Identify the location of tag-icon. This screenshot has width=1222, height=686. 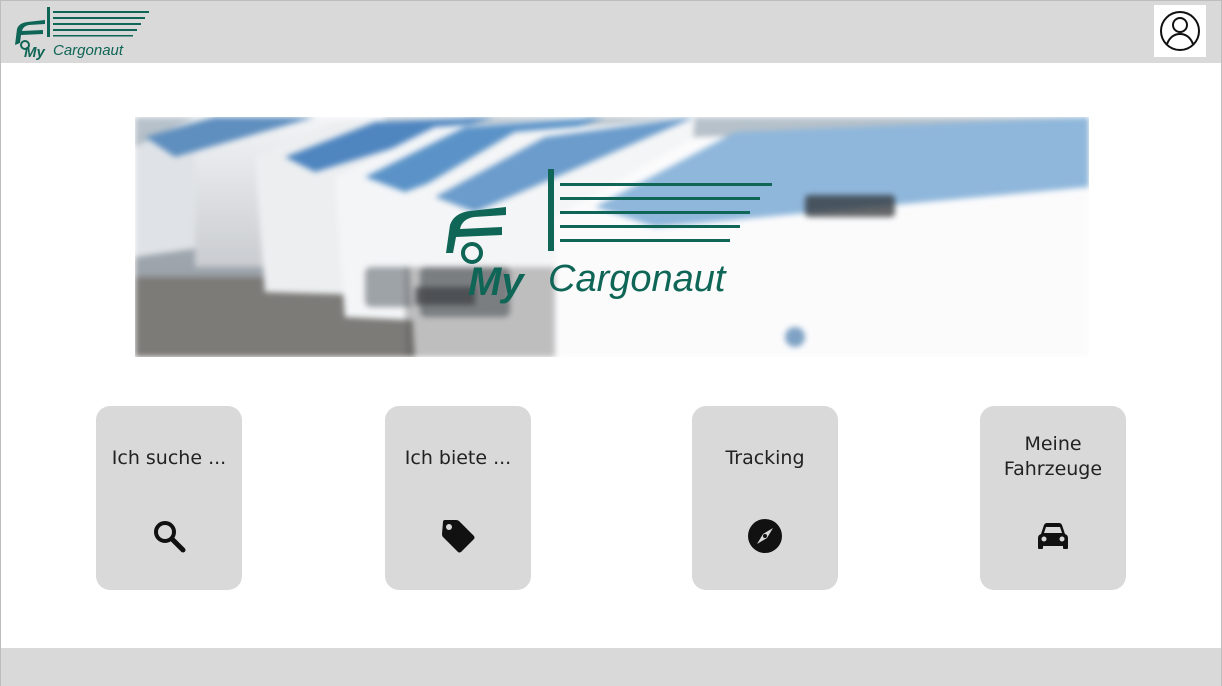
(458, 536).